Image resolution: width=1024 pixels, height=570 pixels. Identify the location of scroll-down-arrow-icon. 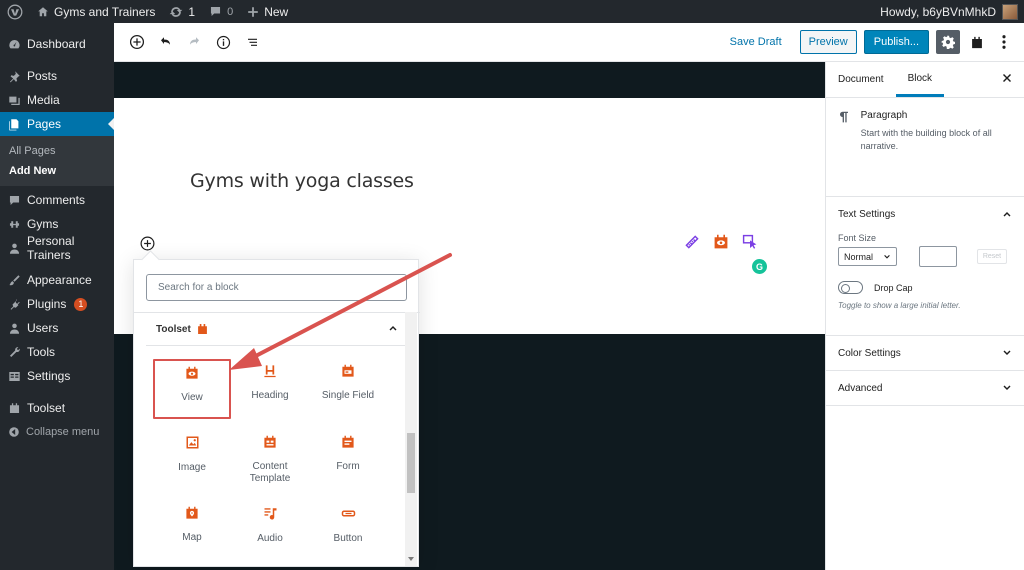
(411, 560).